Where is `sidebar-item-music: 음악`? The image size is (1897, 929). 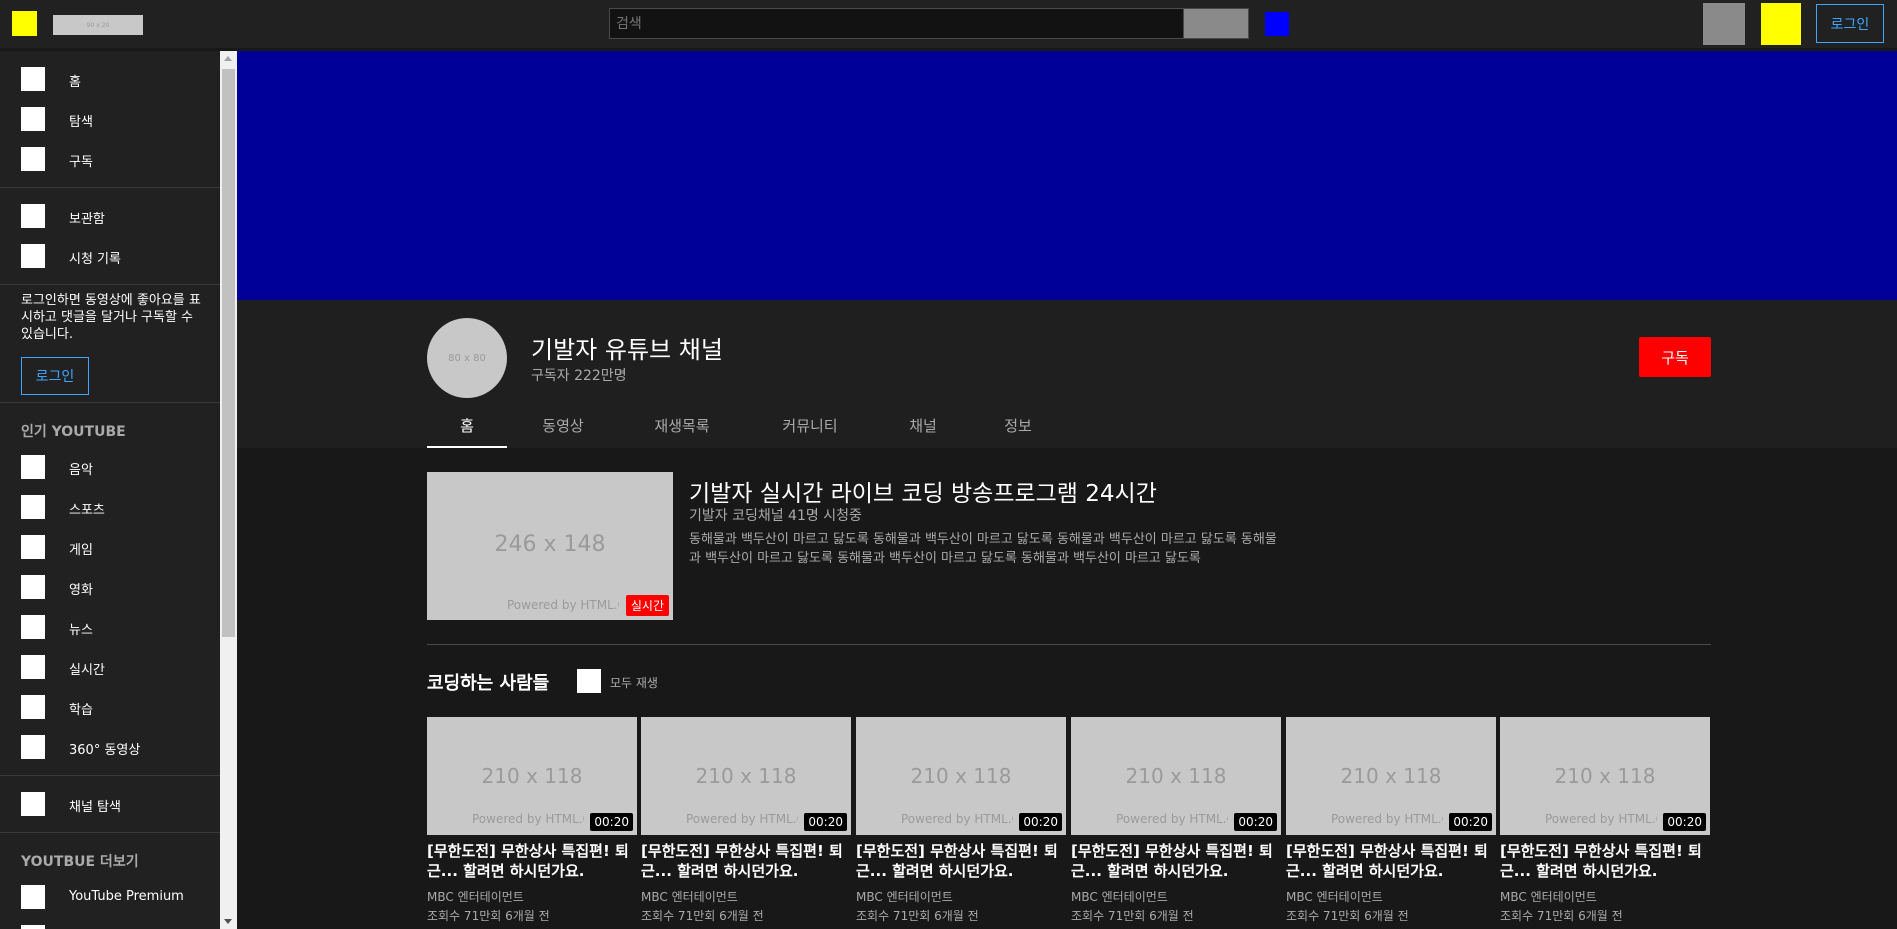 sidebar-item-music: 음악 is located at coordinates (110, 467).